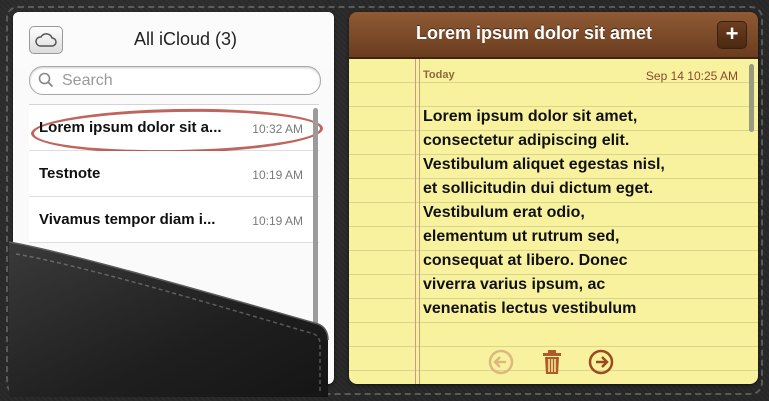 This screenshot has width=769, height=401. What do you see at coordinates (514, 284) in the screenshot?
I see `note-body-line: viverra varius ipsum, ac` at bounding box center [514, 284].